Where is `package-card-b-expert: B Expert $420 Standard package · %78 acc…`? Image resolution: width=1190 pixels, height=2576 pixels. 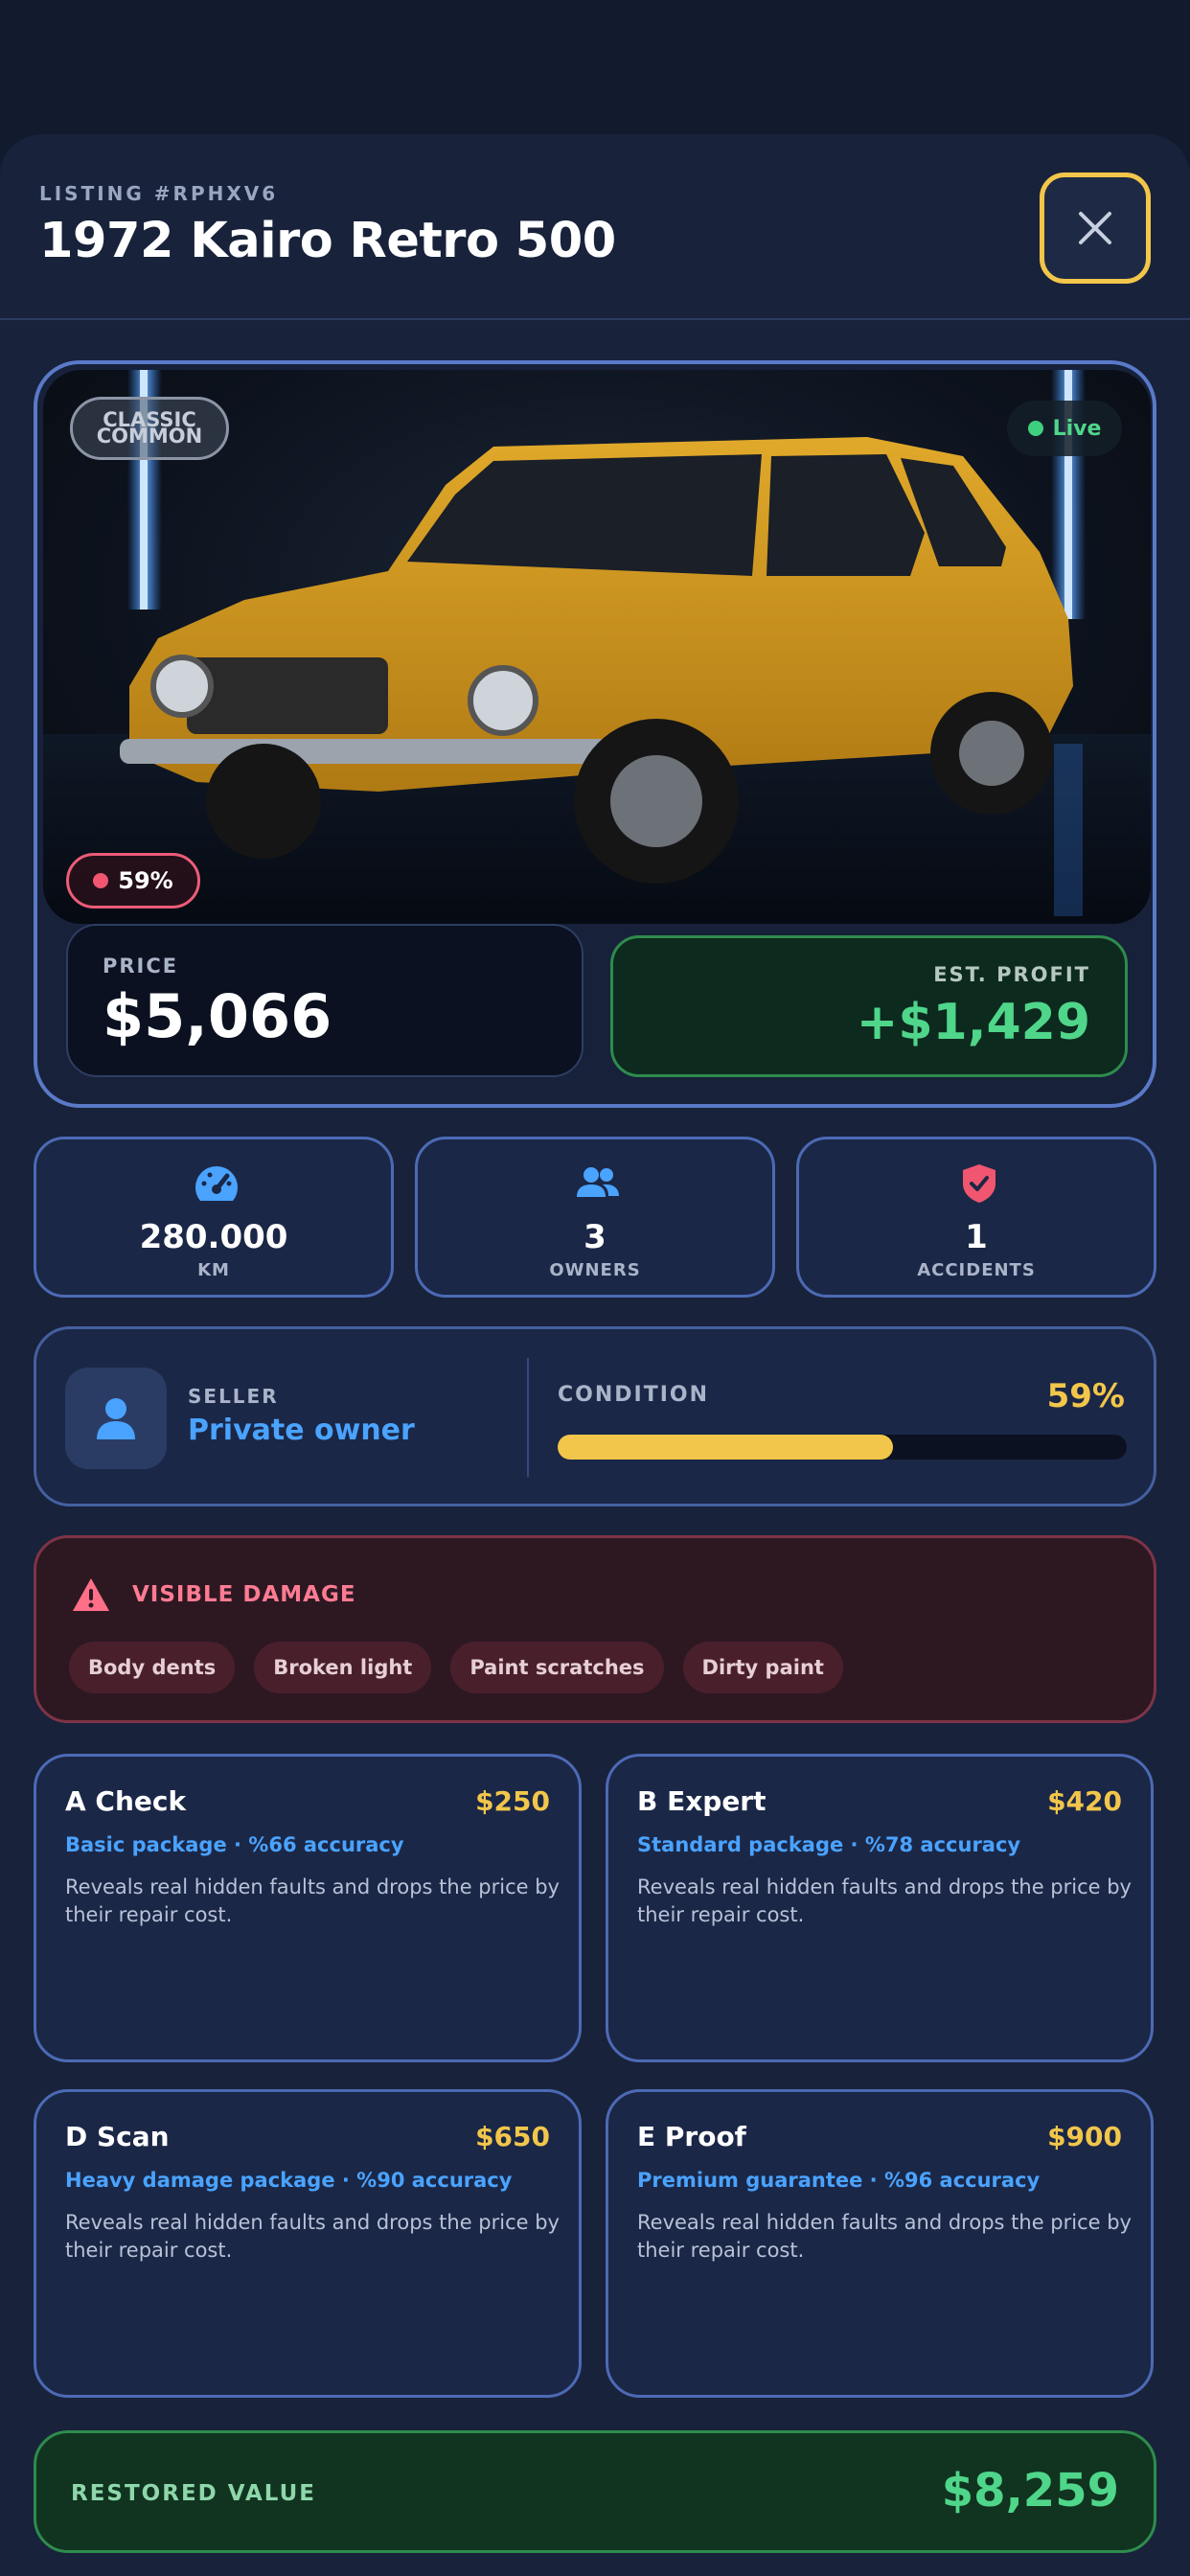
package-card-b-expert: B Expert $420 Standard package · %78 acc… is located at coordinates (880, 1908).